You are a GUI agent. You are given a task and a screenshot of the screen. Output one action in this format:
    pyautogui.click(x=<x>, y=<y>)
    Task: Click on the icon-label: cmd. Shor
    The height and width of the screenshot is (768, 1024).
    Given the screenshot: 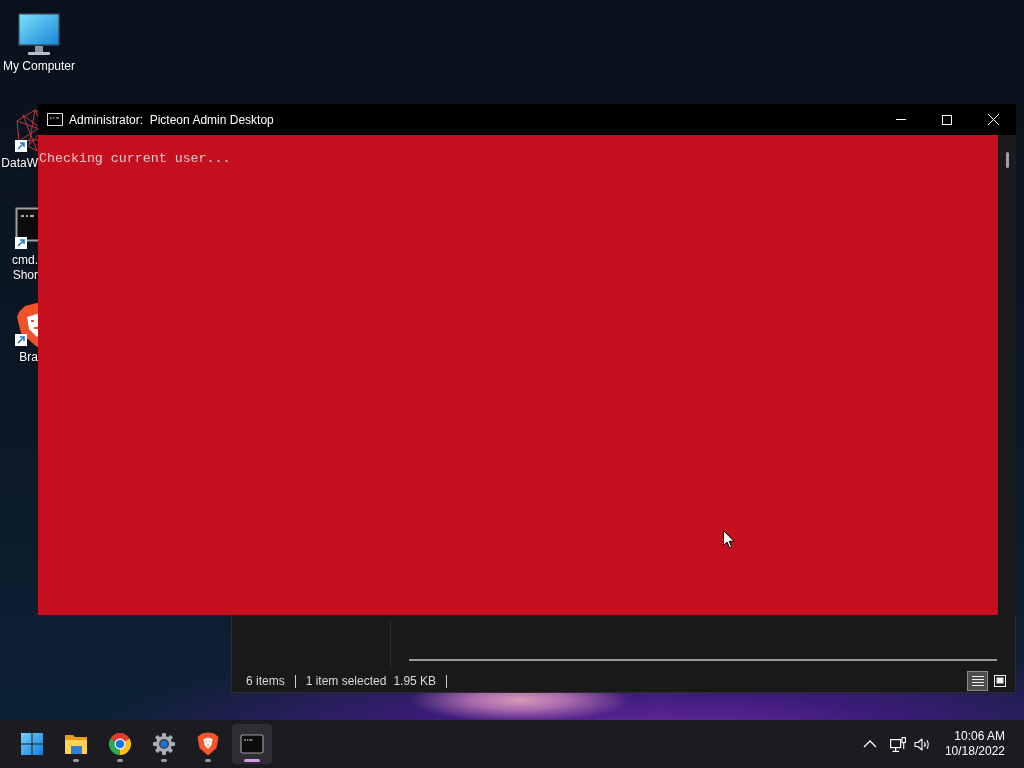 What is the action you would take?
    pyautogui.click(x=25, y=268)
    